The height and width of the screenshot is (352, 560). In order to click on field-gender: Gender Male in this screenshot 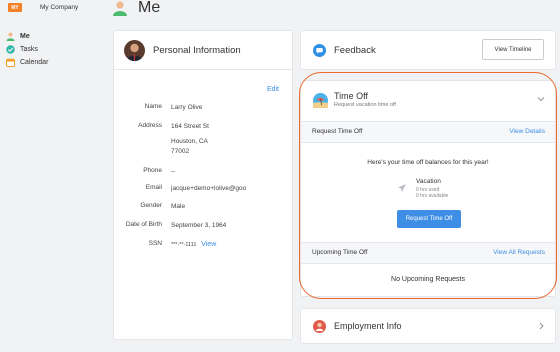, I will do `click(188, 207)`.